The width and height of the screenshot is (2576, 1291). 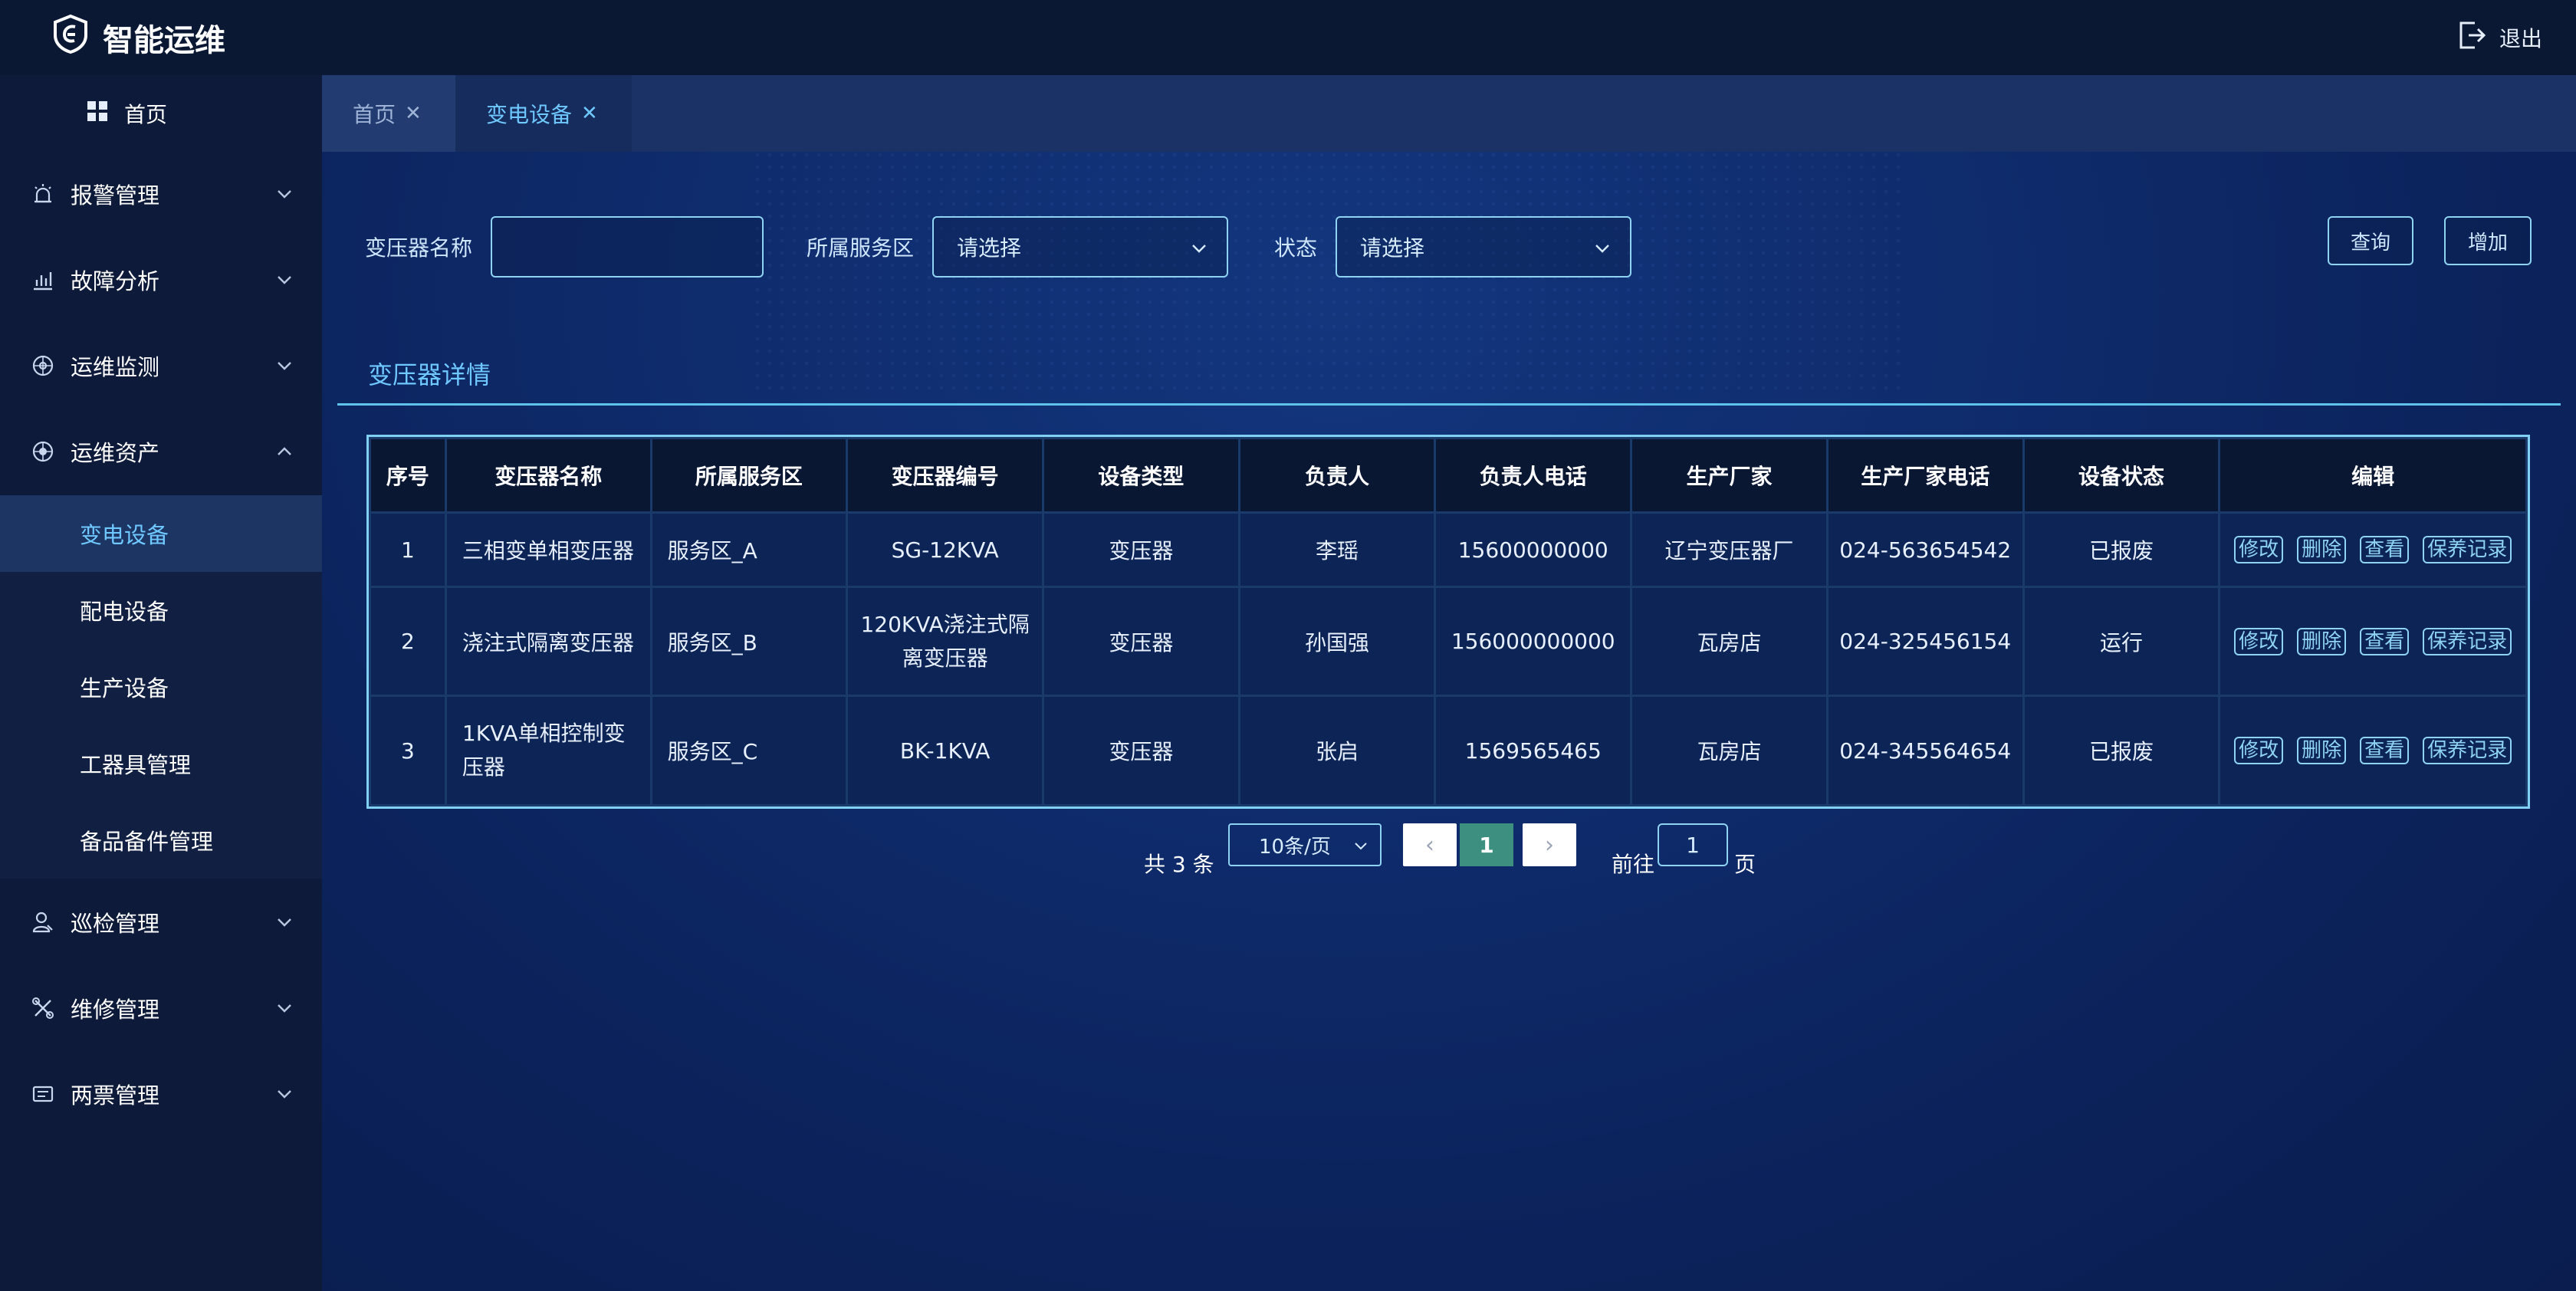 What do you see at coordinates (1141, 642) in the screenshot?
I see `table-cell: 变压器` at bounding box center [1141, 642].